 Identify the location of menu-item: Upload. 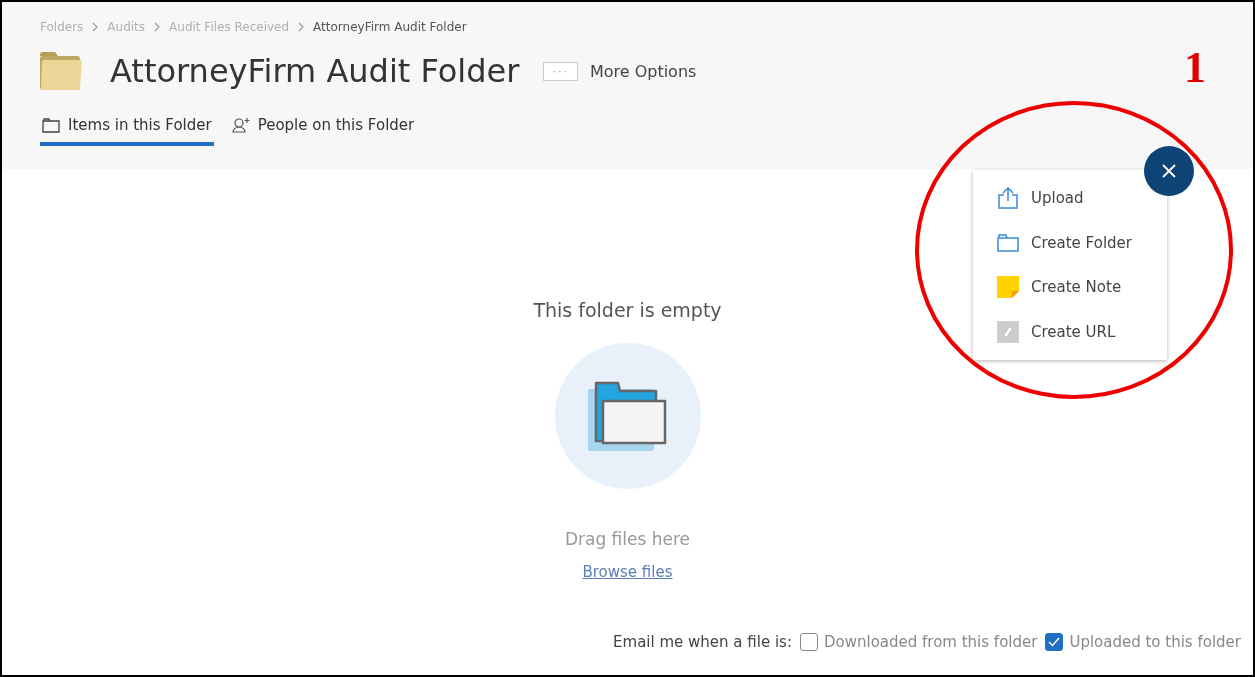
(1070, 198).